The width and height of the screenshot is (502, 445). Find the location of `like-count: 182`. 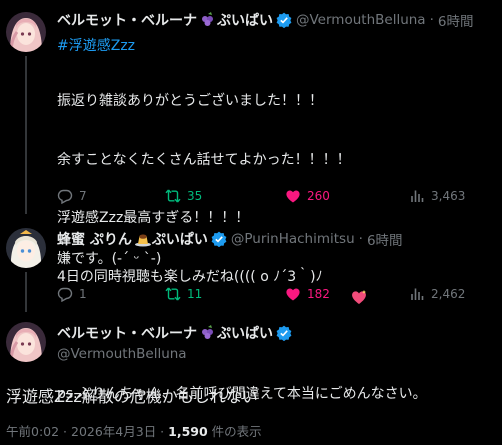

like-count: 182 is located at coordinates (318, 294).